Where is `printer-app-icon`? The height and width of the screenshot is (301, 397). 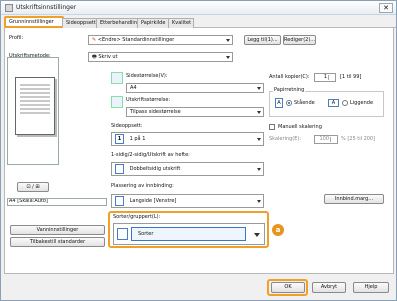
printer-app-icon is located at coordinates (9, 8).